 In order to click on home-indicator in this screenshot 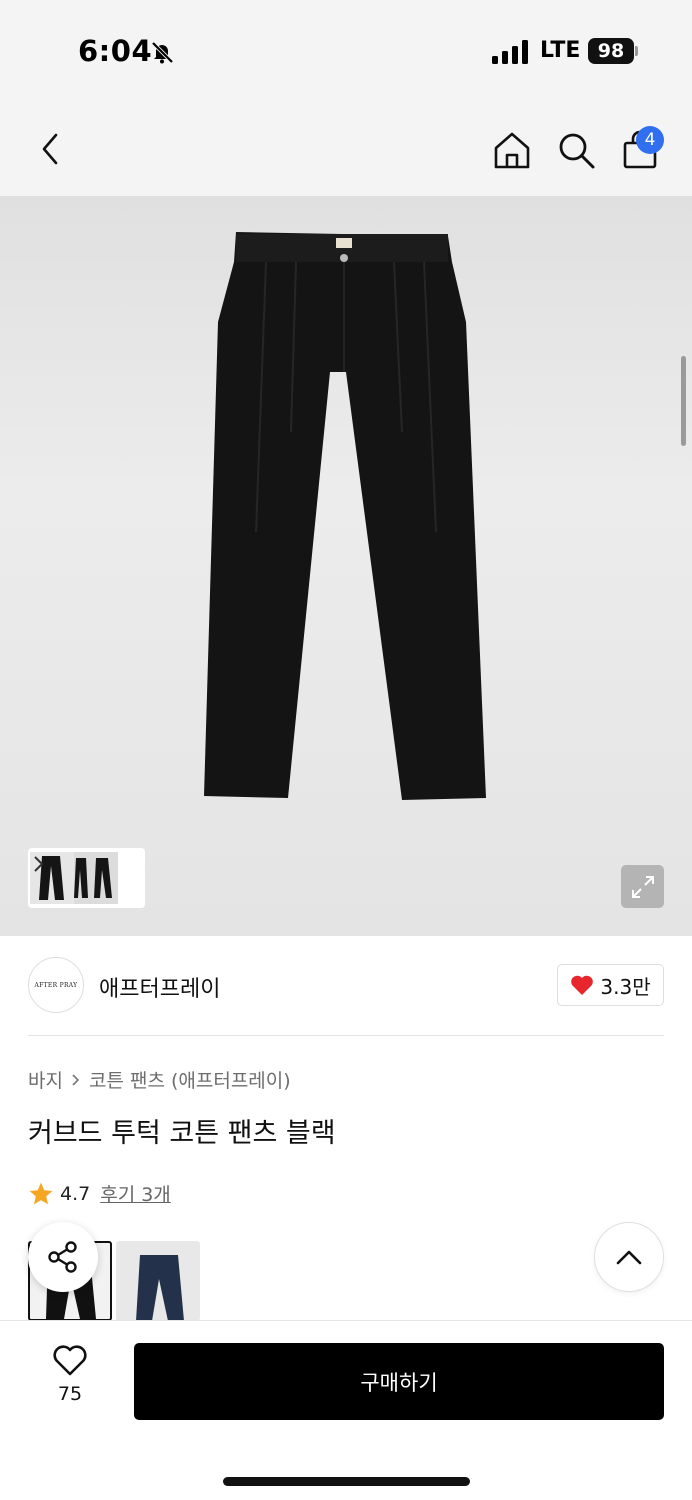, I will do `click(346, 1481)`.